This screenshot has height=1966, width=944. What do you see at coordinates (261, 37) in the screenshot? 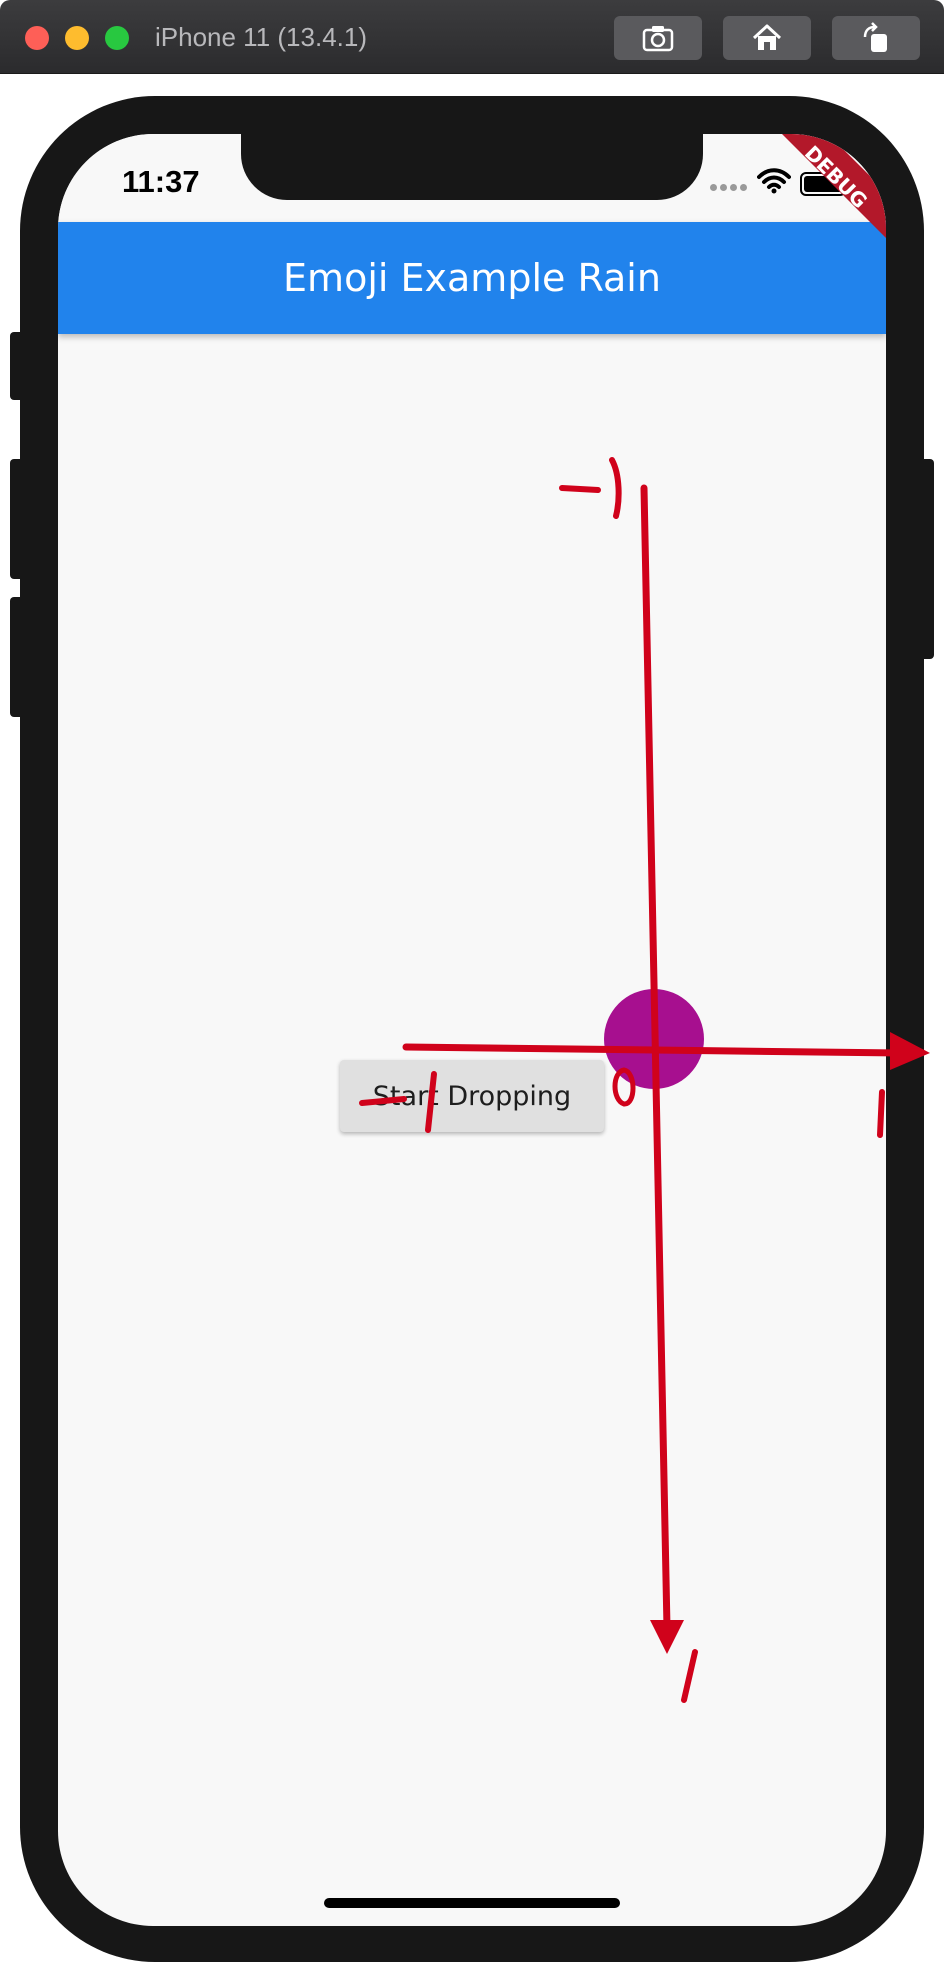
I see `simulator-title: iPhone 11 (13.4.1)` at bounding box center [261, 37].